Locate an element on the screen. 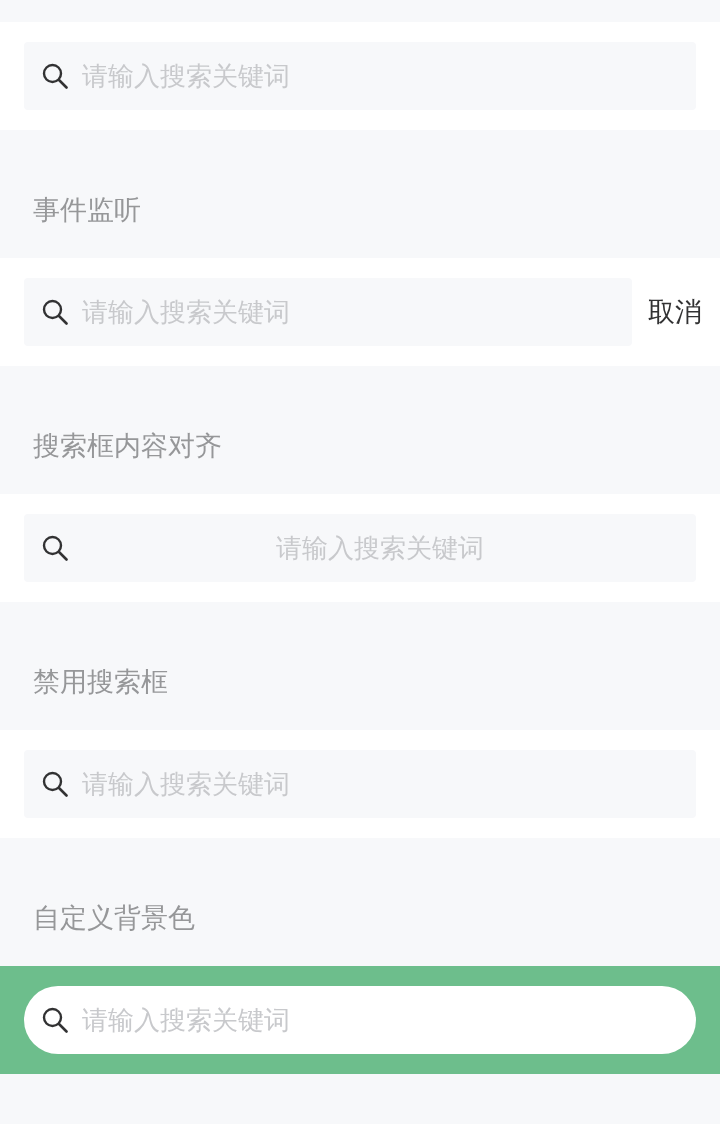 The width and height of the screenshot is (720, 1124). section-title: 自定义背景色 is located at coordinates (114, 918).